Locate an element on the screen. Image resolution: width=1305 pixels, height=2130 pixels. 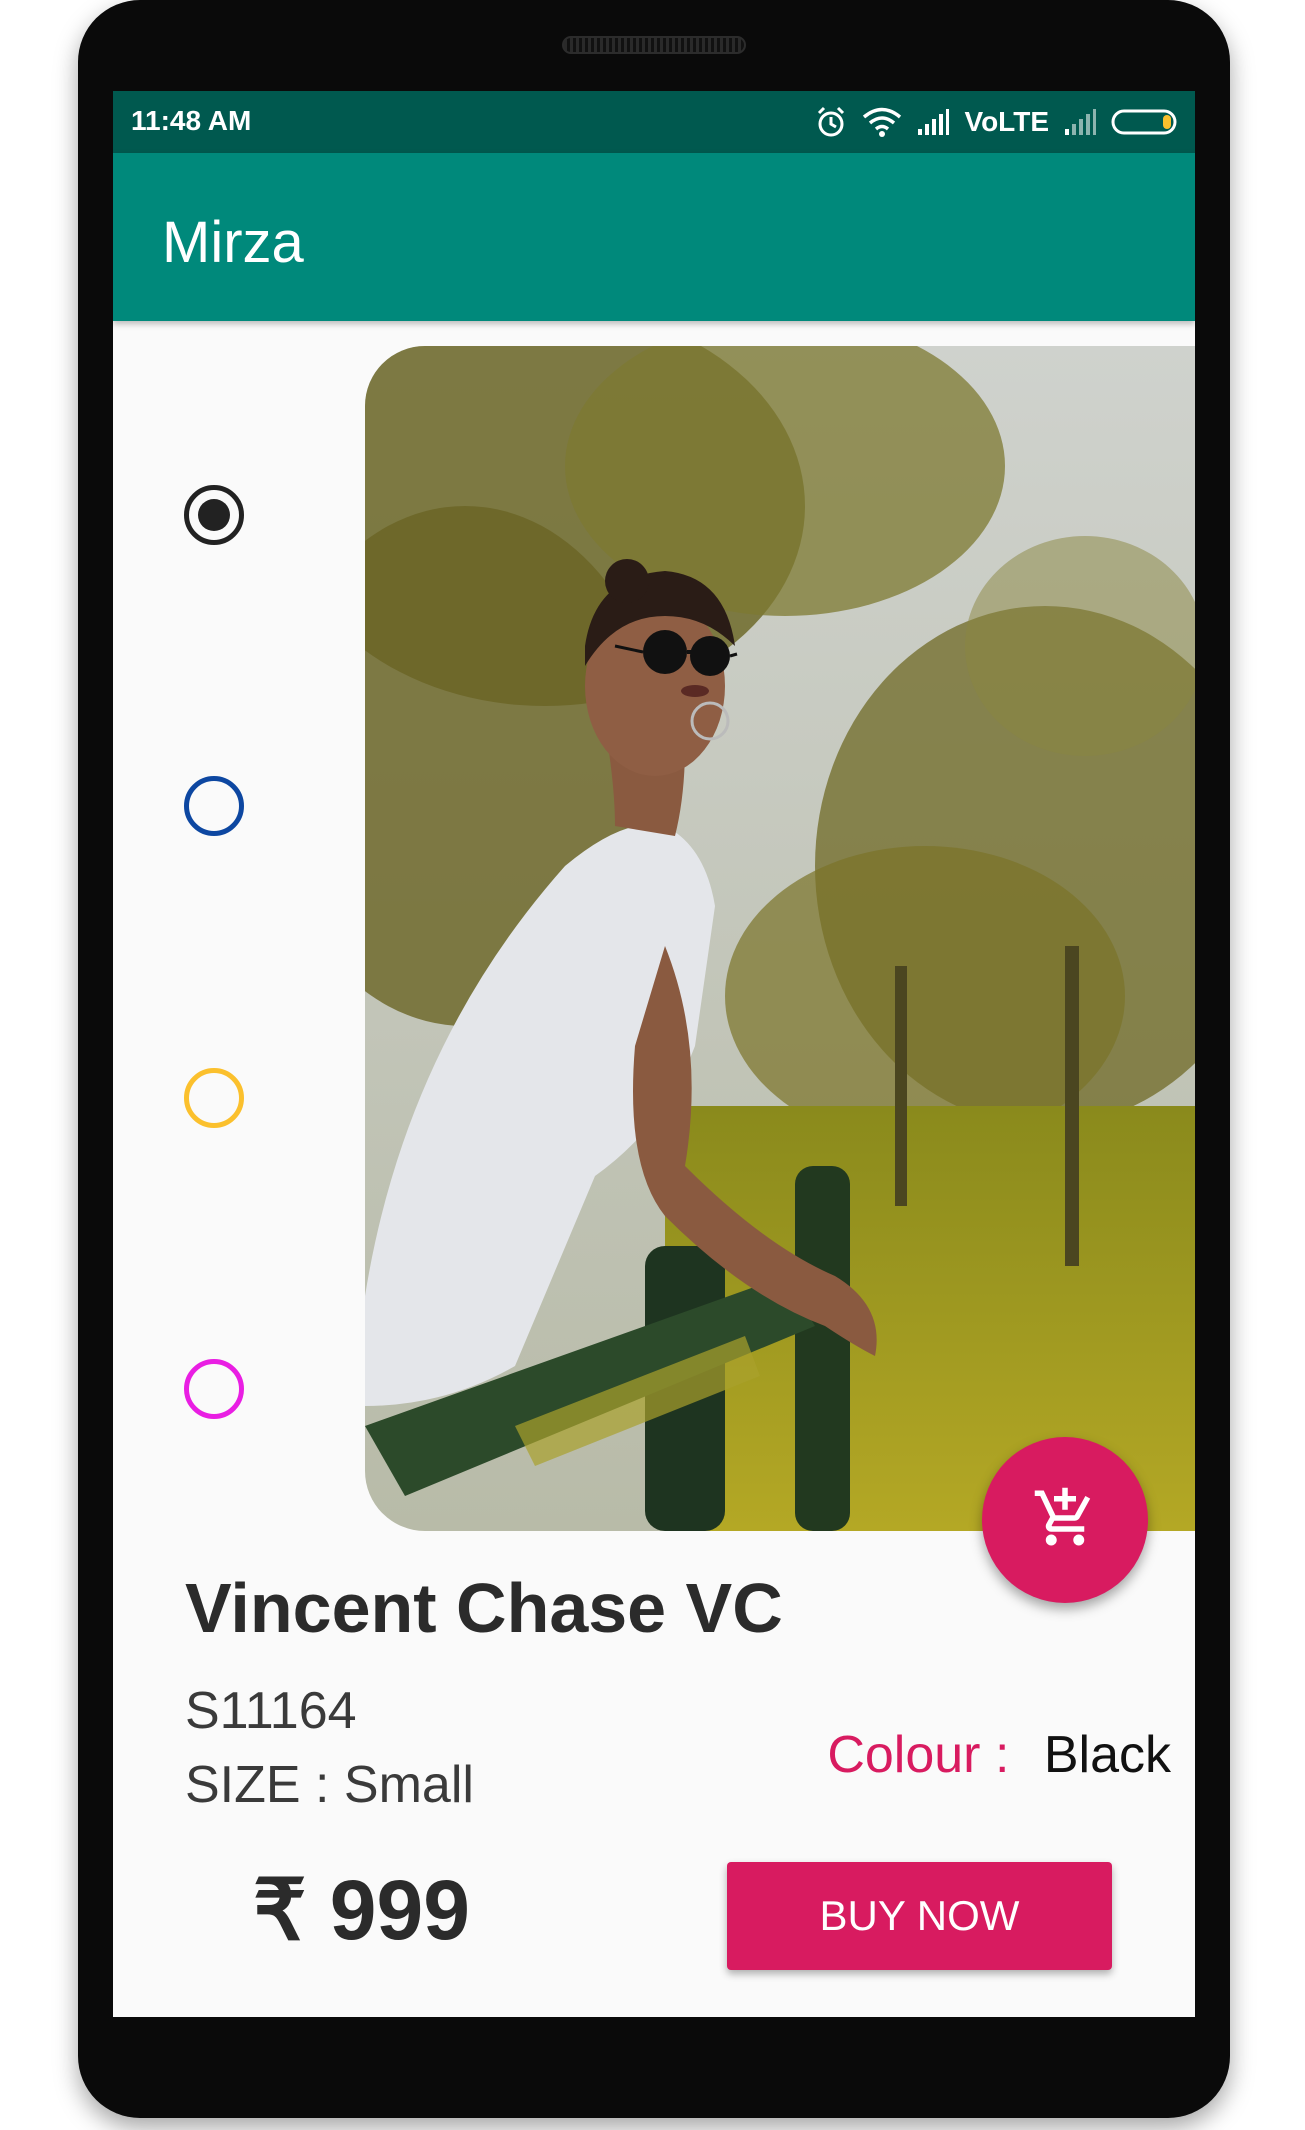
colour-row: Colour : Black is located at coordinates (999, 1755).